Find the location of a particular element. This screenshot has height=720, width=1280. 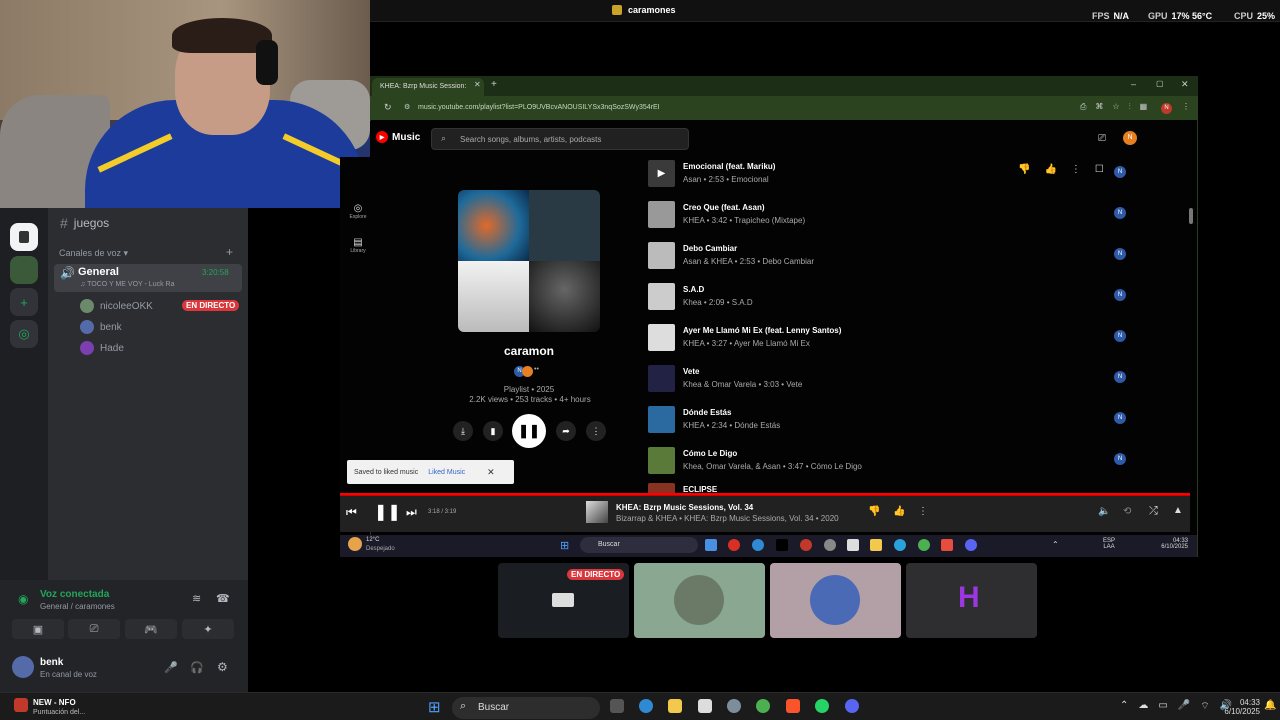

maximize-icon: ▢ is located at coordinates (1160, 83).